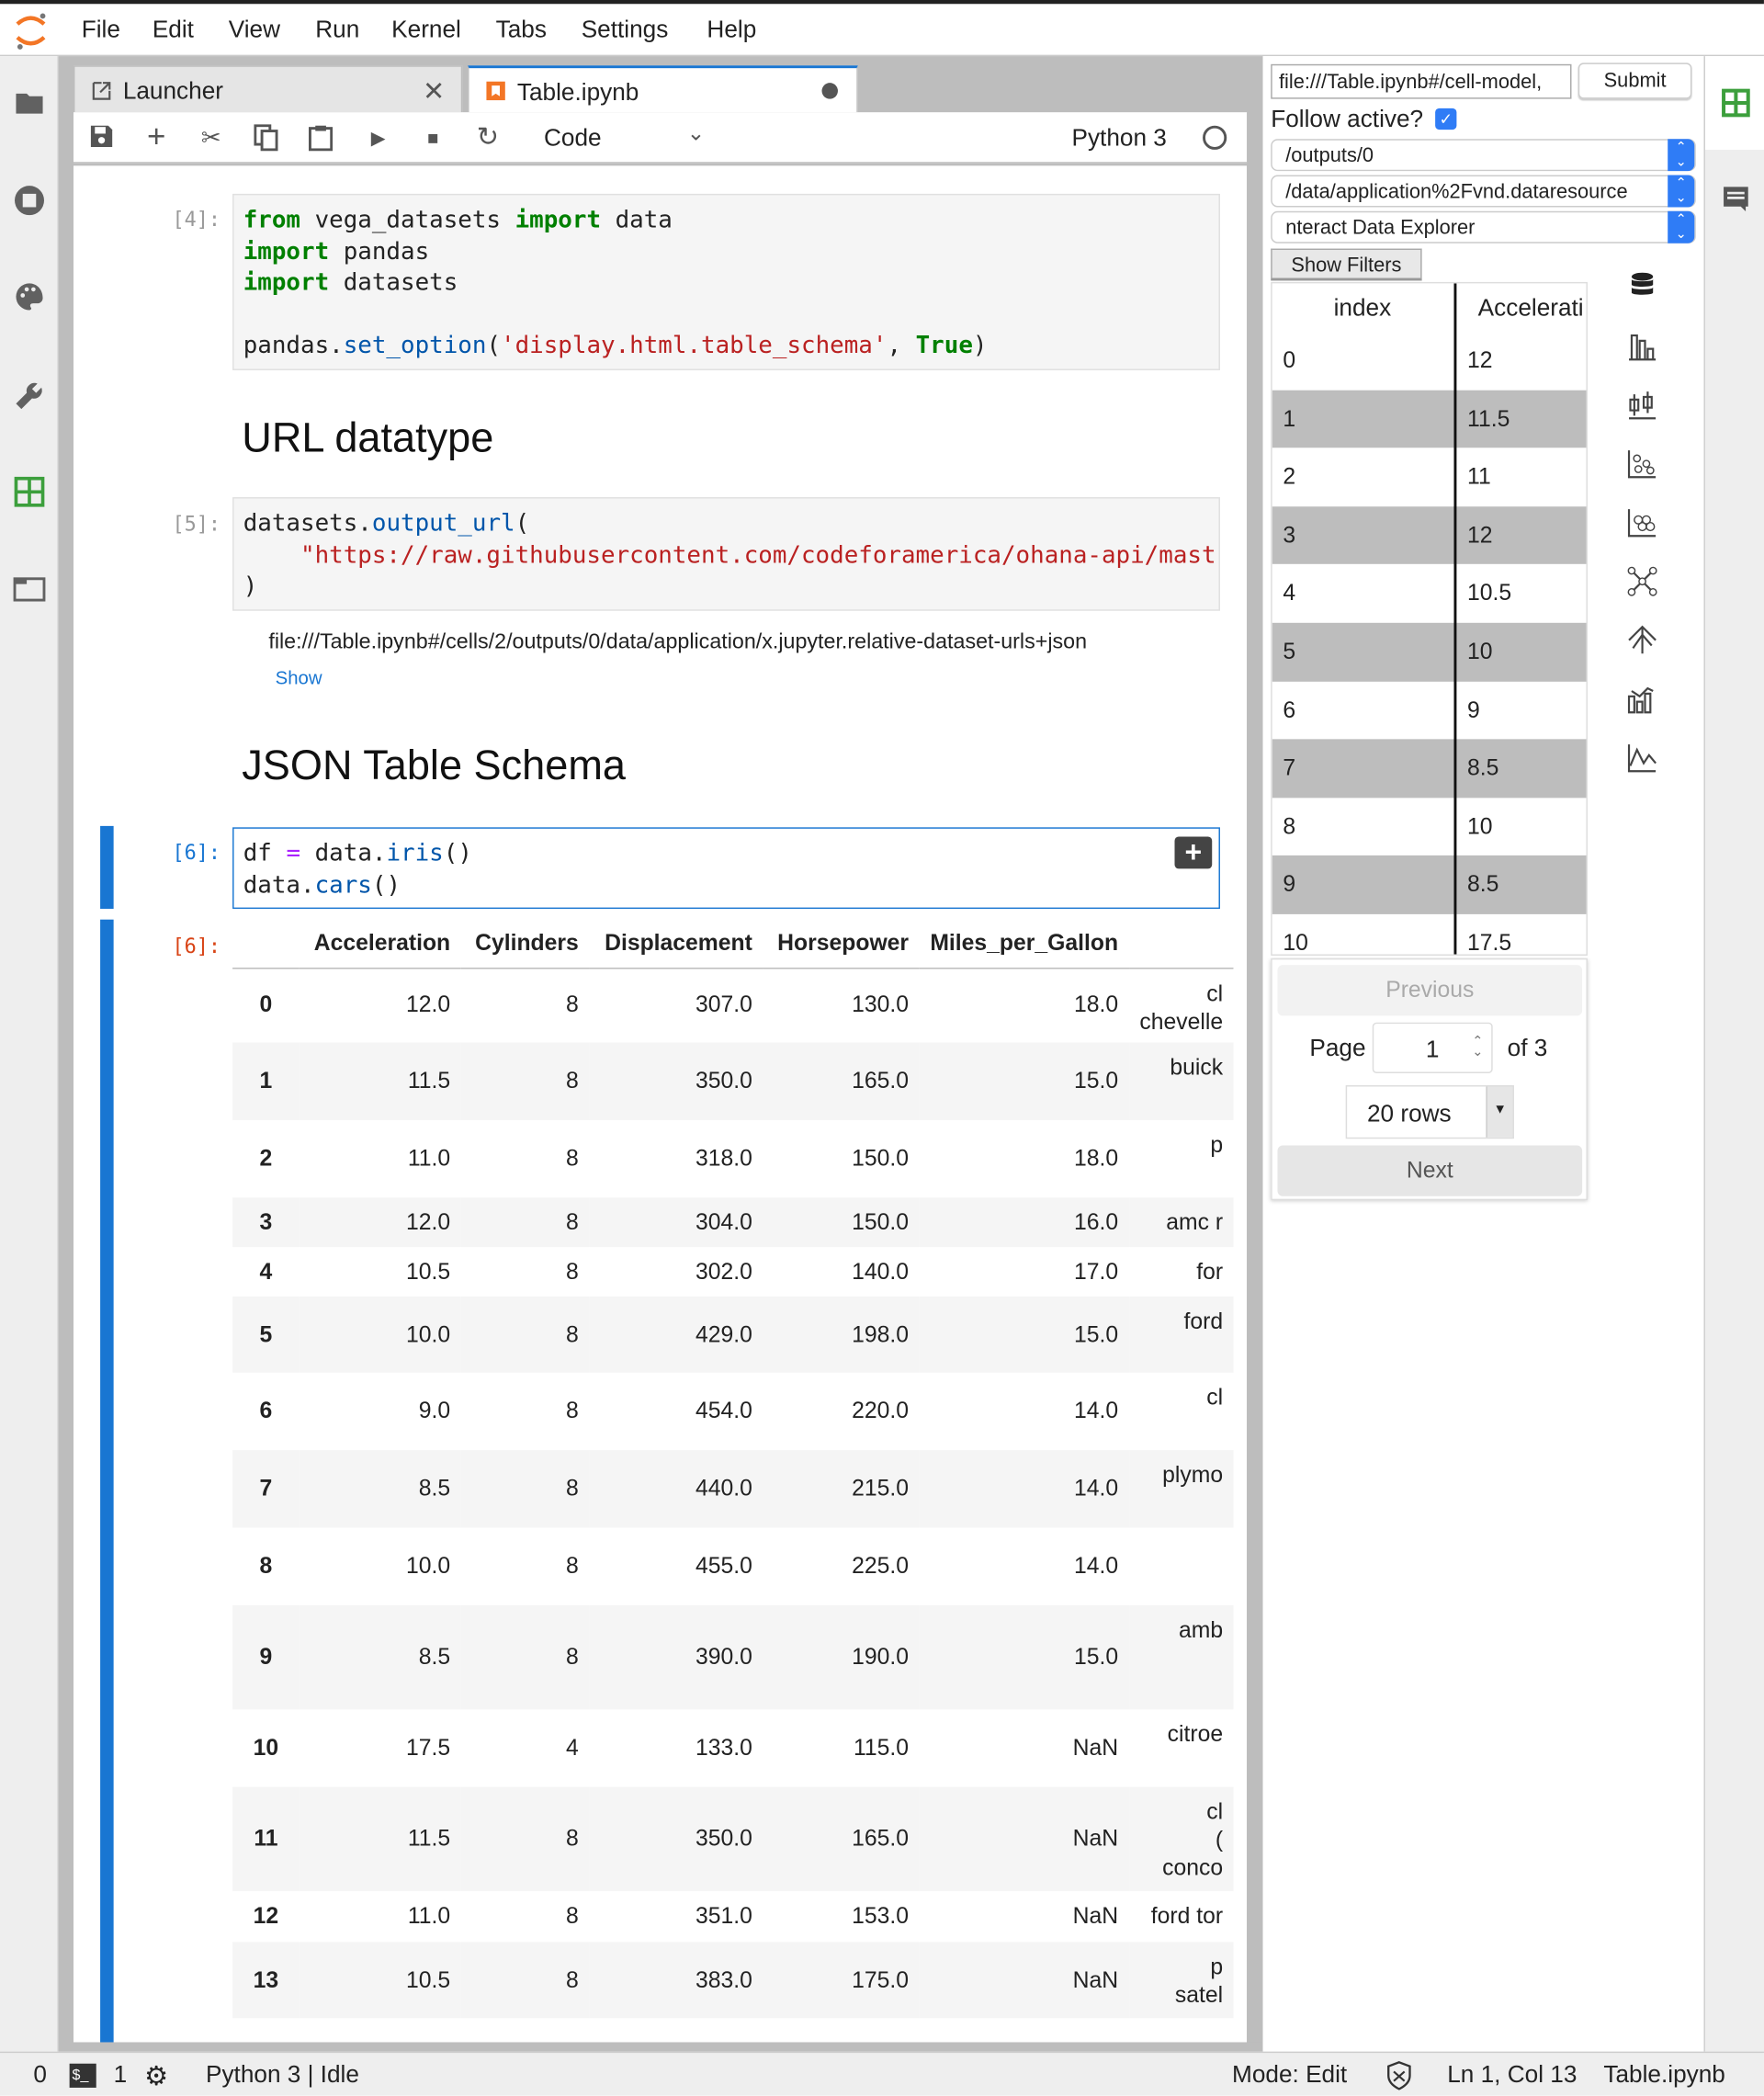 The height and width of the screenshot is (2096, 1764). Describe the element at coordinates (1430, 477) in the screenshot. I see `explorer-row: 2 11` at that location.